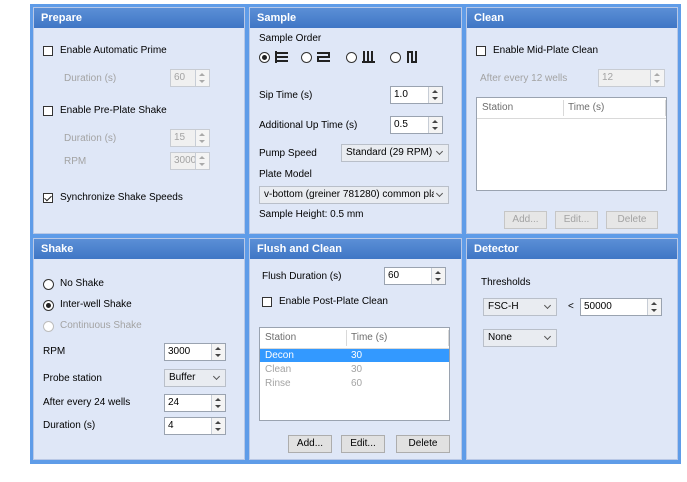  Describe the element at coordinates (572, 18) in the screenshot. I see `clean-title: Clean` at that location.